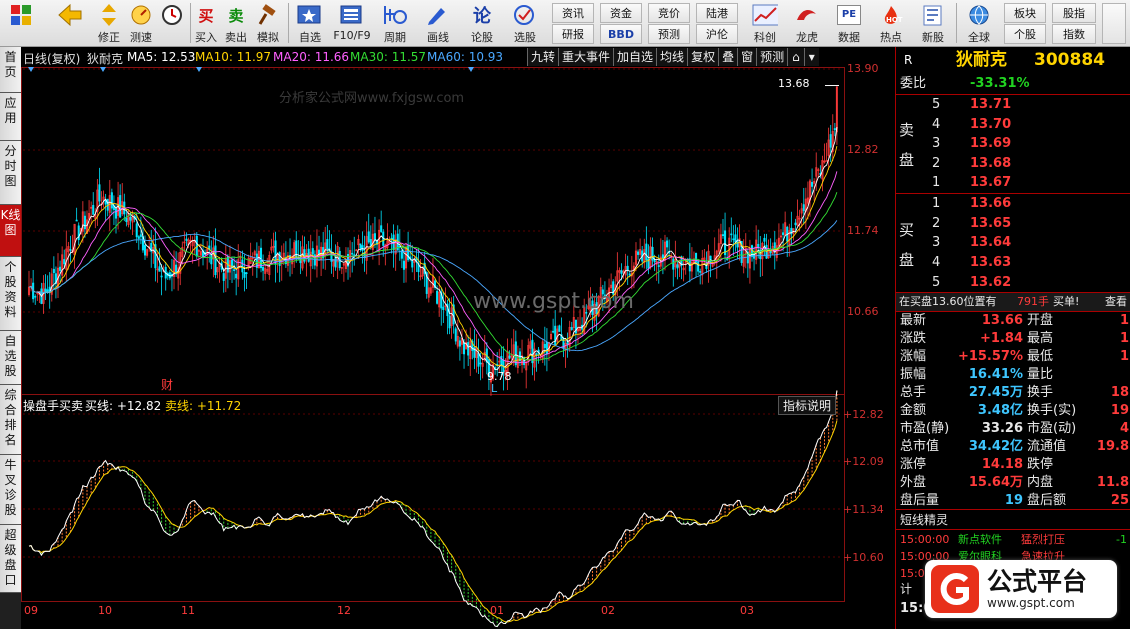 This screenshot has height=629, width=1130. What do you see at coordinates (807, 405) in the screenshot?
I see `indicator-help-button: 指标说明` at bounding box center [807, 405].